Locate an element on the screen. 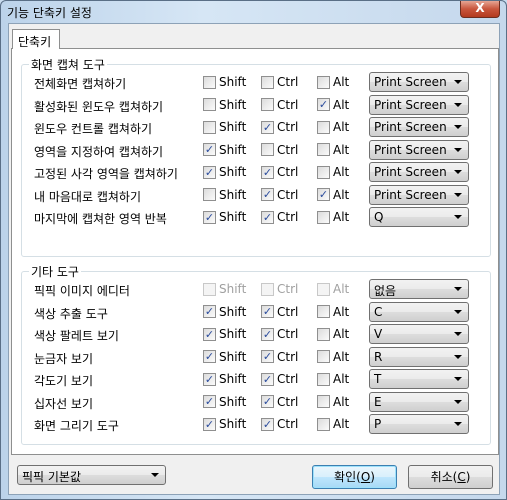 Image resolution: width=507 pixels, height=500 pixels. key-combo: E is located at coordinates (419, 401).